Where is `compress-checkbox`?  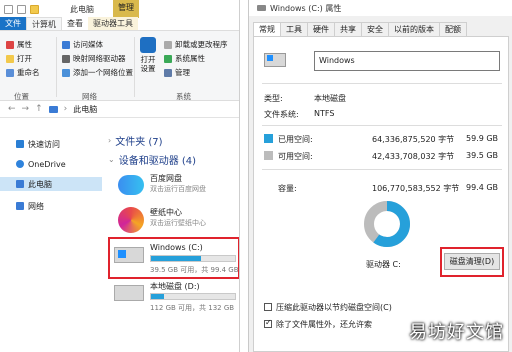 compress-checkbox is located at coordinates (268, 307).